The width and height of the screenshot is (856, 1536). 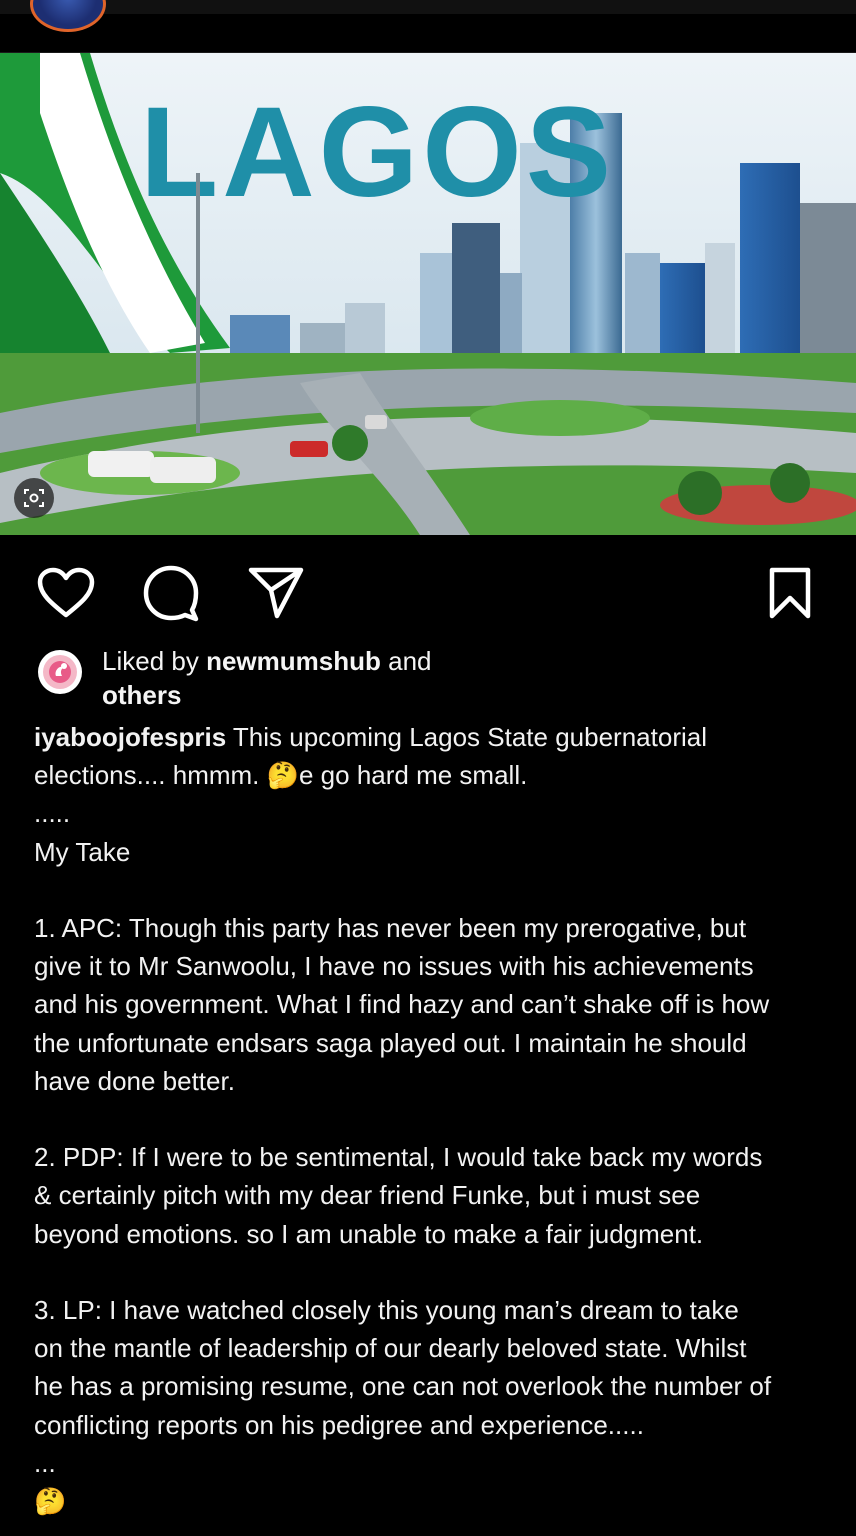 What do you see at coordinates (428, 7) in the screenshot?
I see `status-strip` at bounding box center [428, 7].